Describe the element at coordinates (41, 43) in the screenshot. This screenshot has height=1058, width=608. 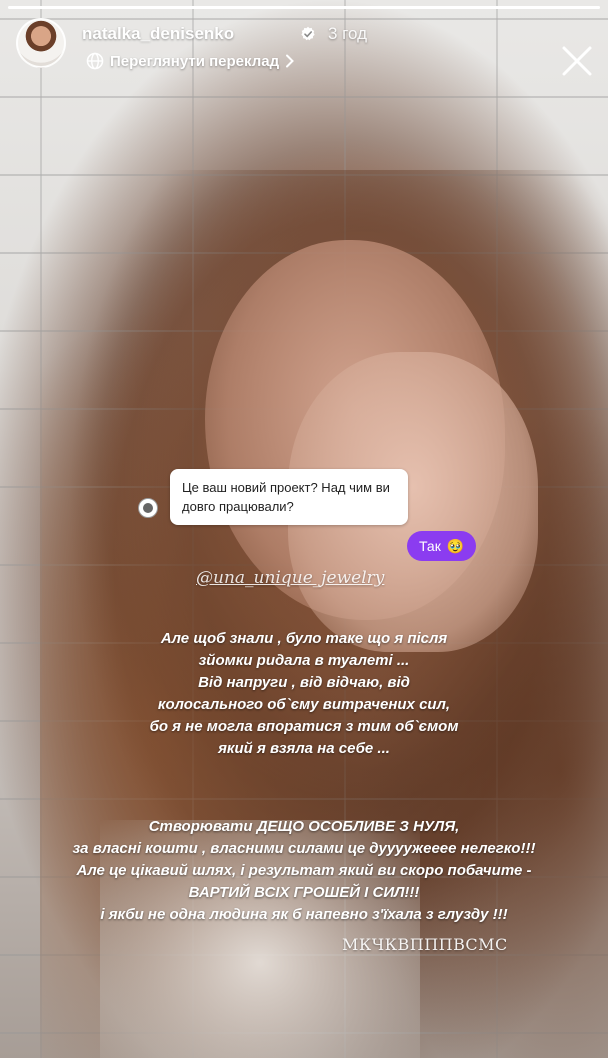
I see `avatar` at that location.